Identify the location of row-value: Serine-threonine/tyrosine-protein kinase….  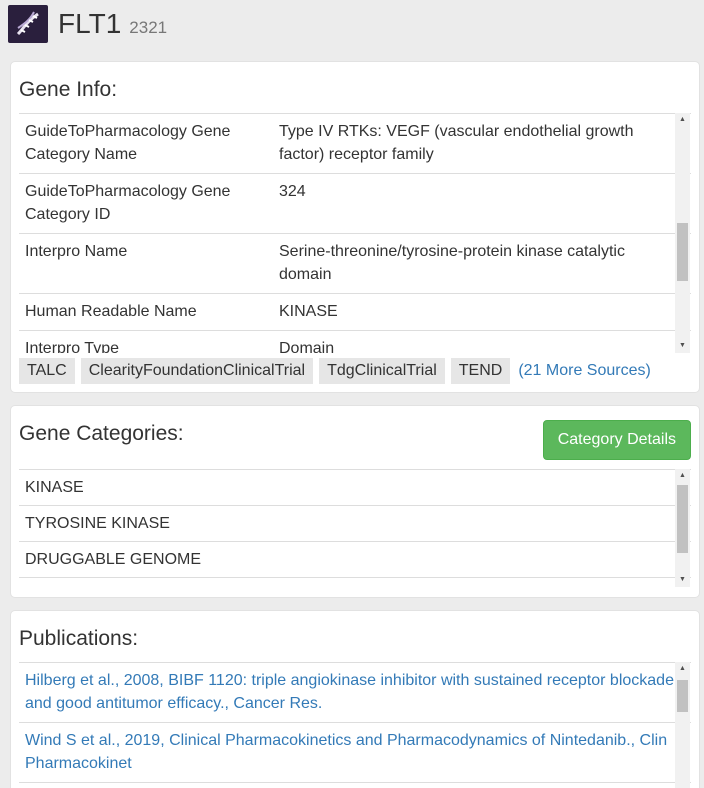
(452, 263).